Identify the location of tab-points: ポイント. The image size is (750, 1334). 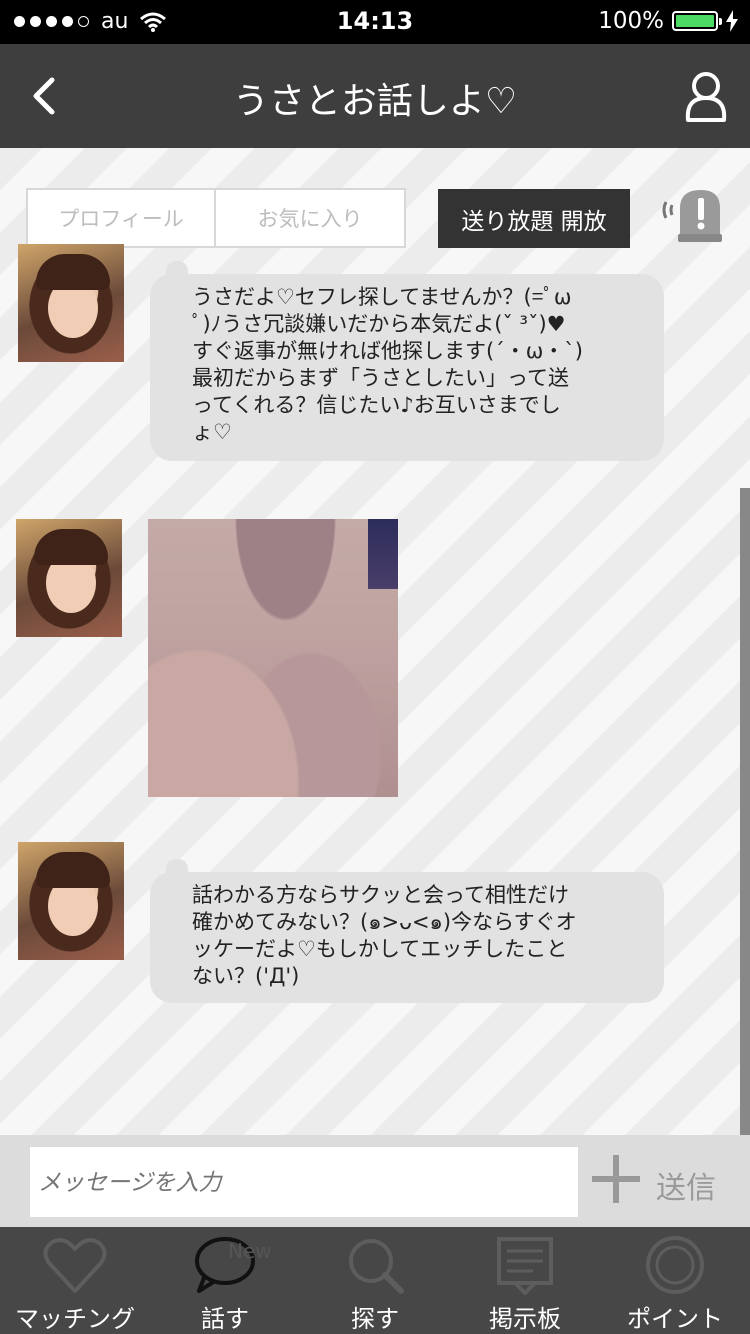
(675, 1280).